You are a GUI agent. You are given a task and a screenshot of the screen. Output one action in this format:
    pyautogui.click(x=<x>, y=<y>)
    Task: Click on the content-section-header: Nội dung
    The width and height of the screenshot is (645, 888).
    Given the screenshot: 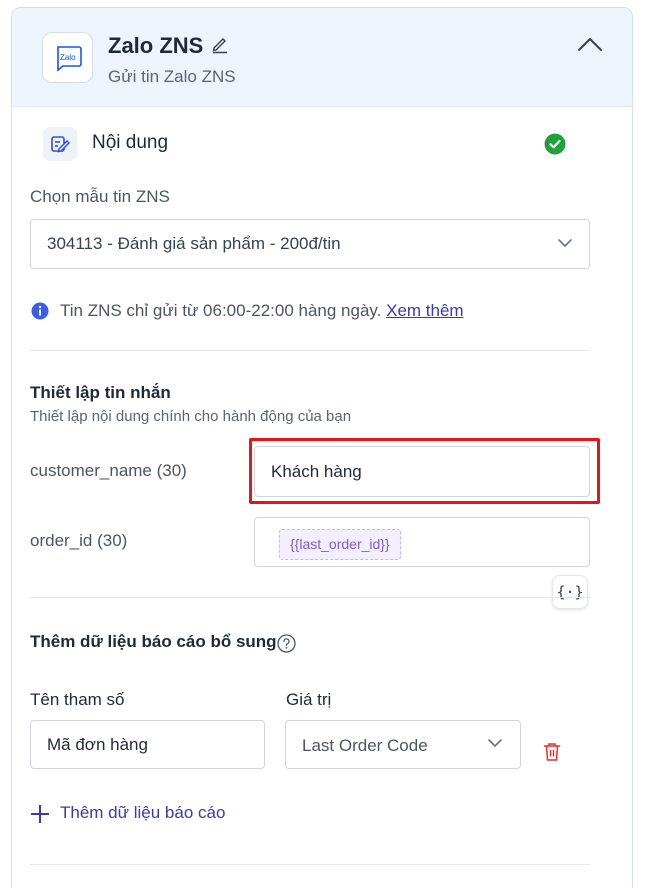 What is the action you would take?
    pyautogui.click(x=322, y=145)
    